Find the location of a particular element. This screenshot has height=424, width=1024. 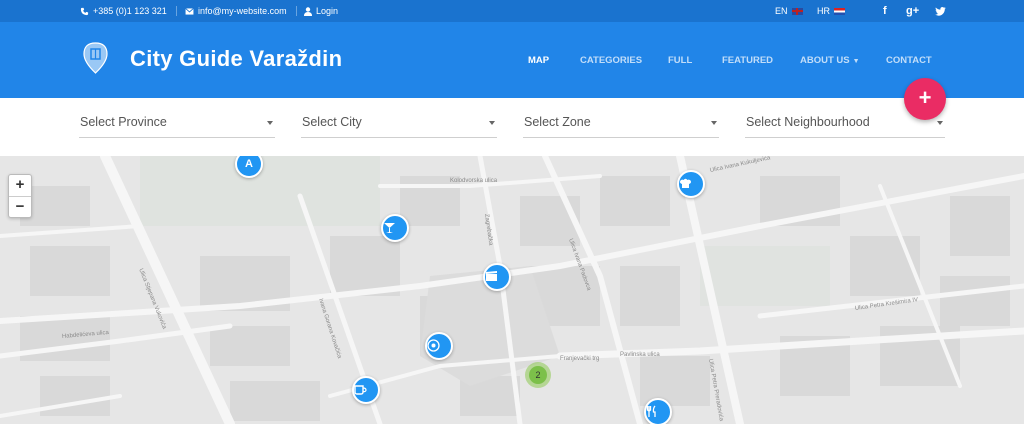

zone-select: Select Zone is located at coordinates (621, 123).